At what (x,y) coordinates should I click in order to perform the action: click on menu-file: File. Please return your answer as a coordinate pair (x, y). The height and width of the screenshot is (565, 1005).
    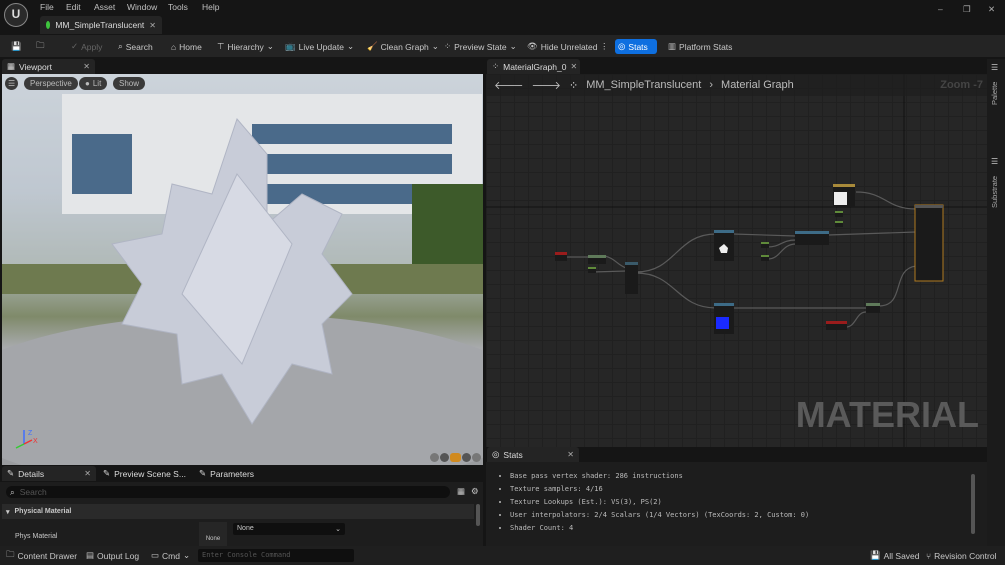
    Looking at the image, I should click on (47, 7).